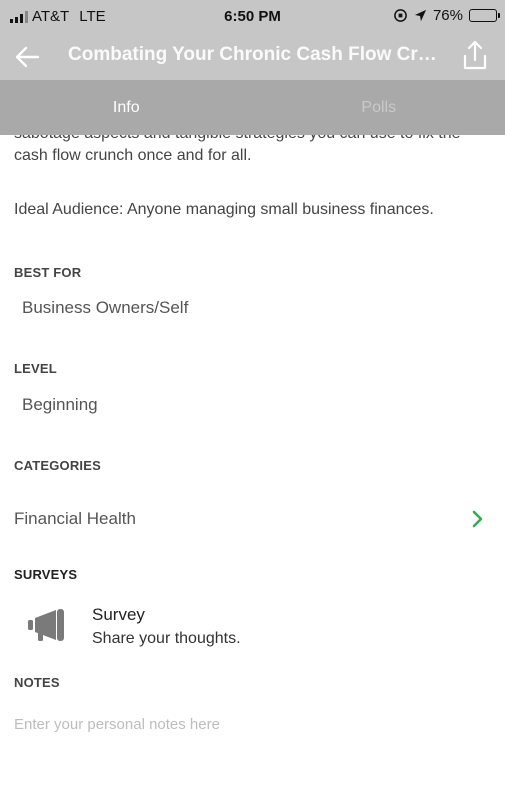 This screenshot has width=505, height=805. I want to click on best-for-label: BEST FOR, so click(48, 272).